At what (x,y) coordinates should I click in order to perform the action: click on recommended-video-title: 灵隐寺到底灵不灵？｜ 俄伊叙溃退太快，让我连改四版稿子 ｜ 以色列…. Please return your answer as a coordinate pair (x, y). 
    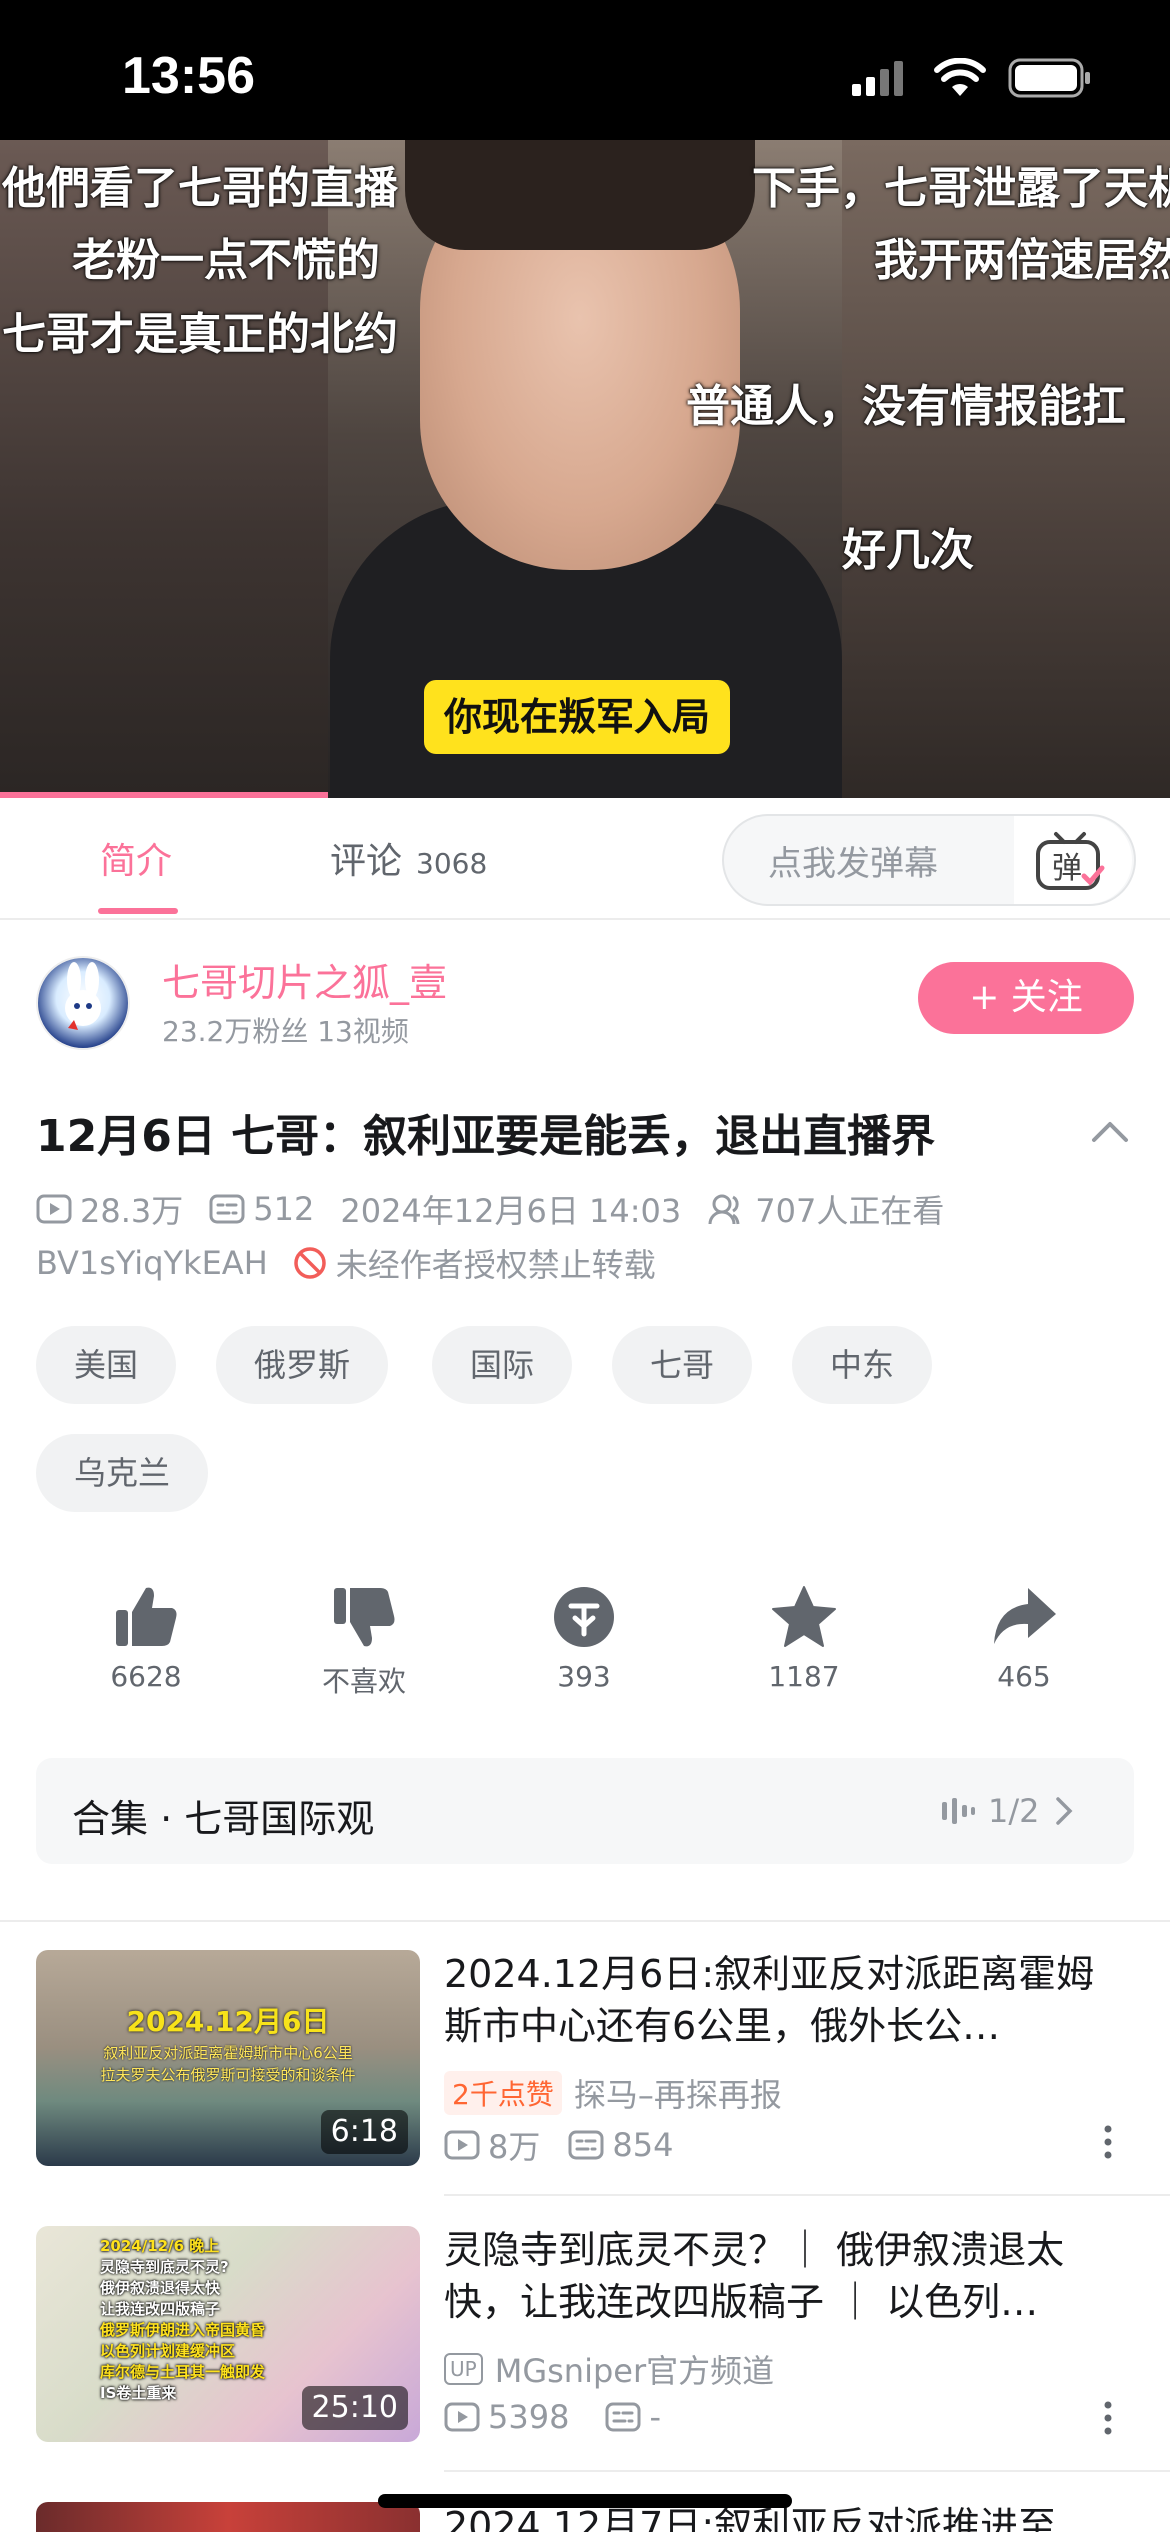
    Looking at the image, I should click on (784, 2276).